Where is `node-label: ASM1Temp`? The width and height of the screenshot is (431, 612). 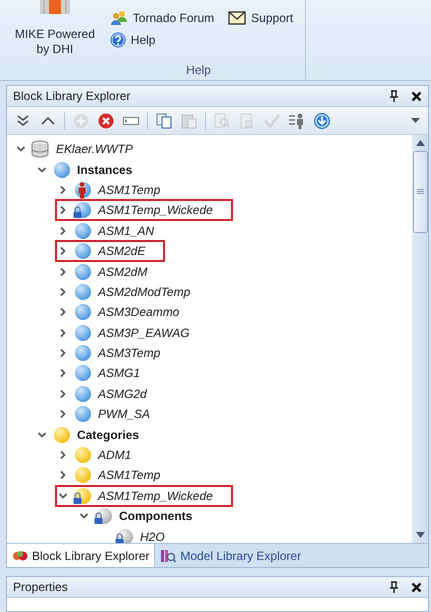 node-label: ASM1Temp is located at coordinates (128, 189).